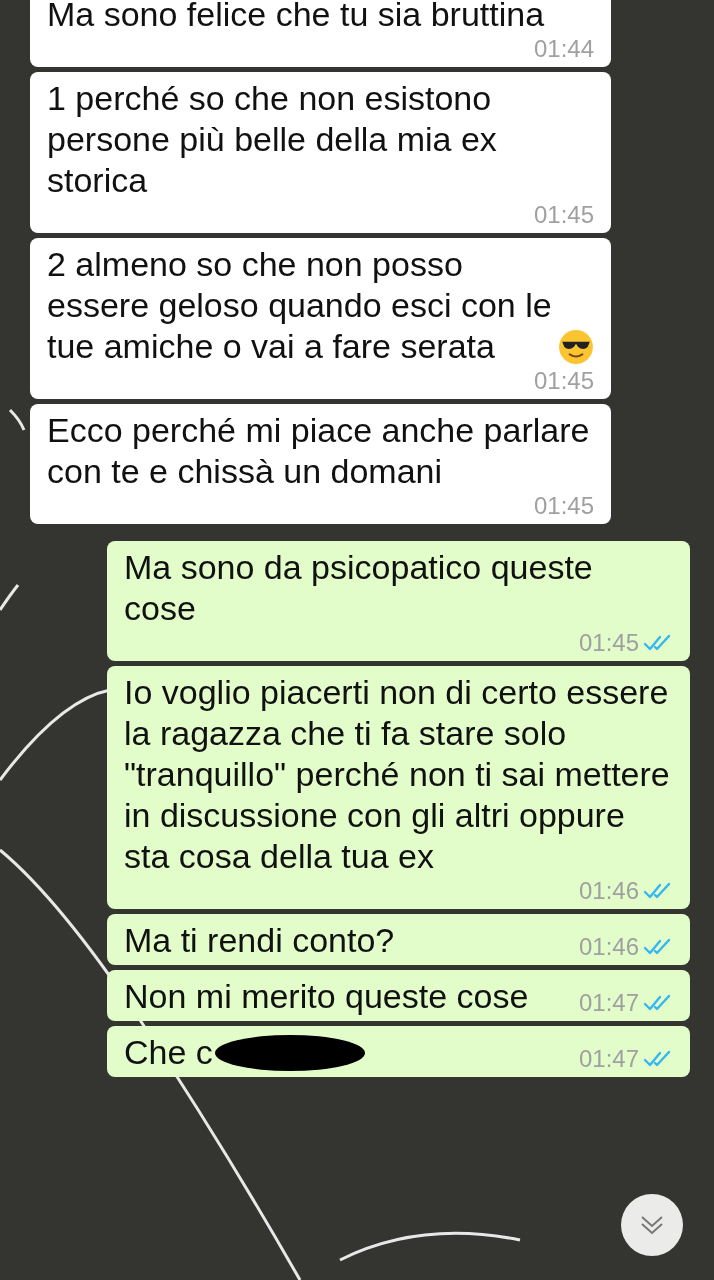 The height and width of the screenshot is (1280, 714). Describe the element at coordinates (359, 588) in the screenshot. I see `message-text: Ma sono da psicopatico queste cose` at that location.